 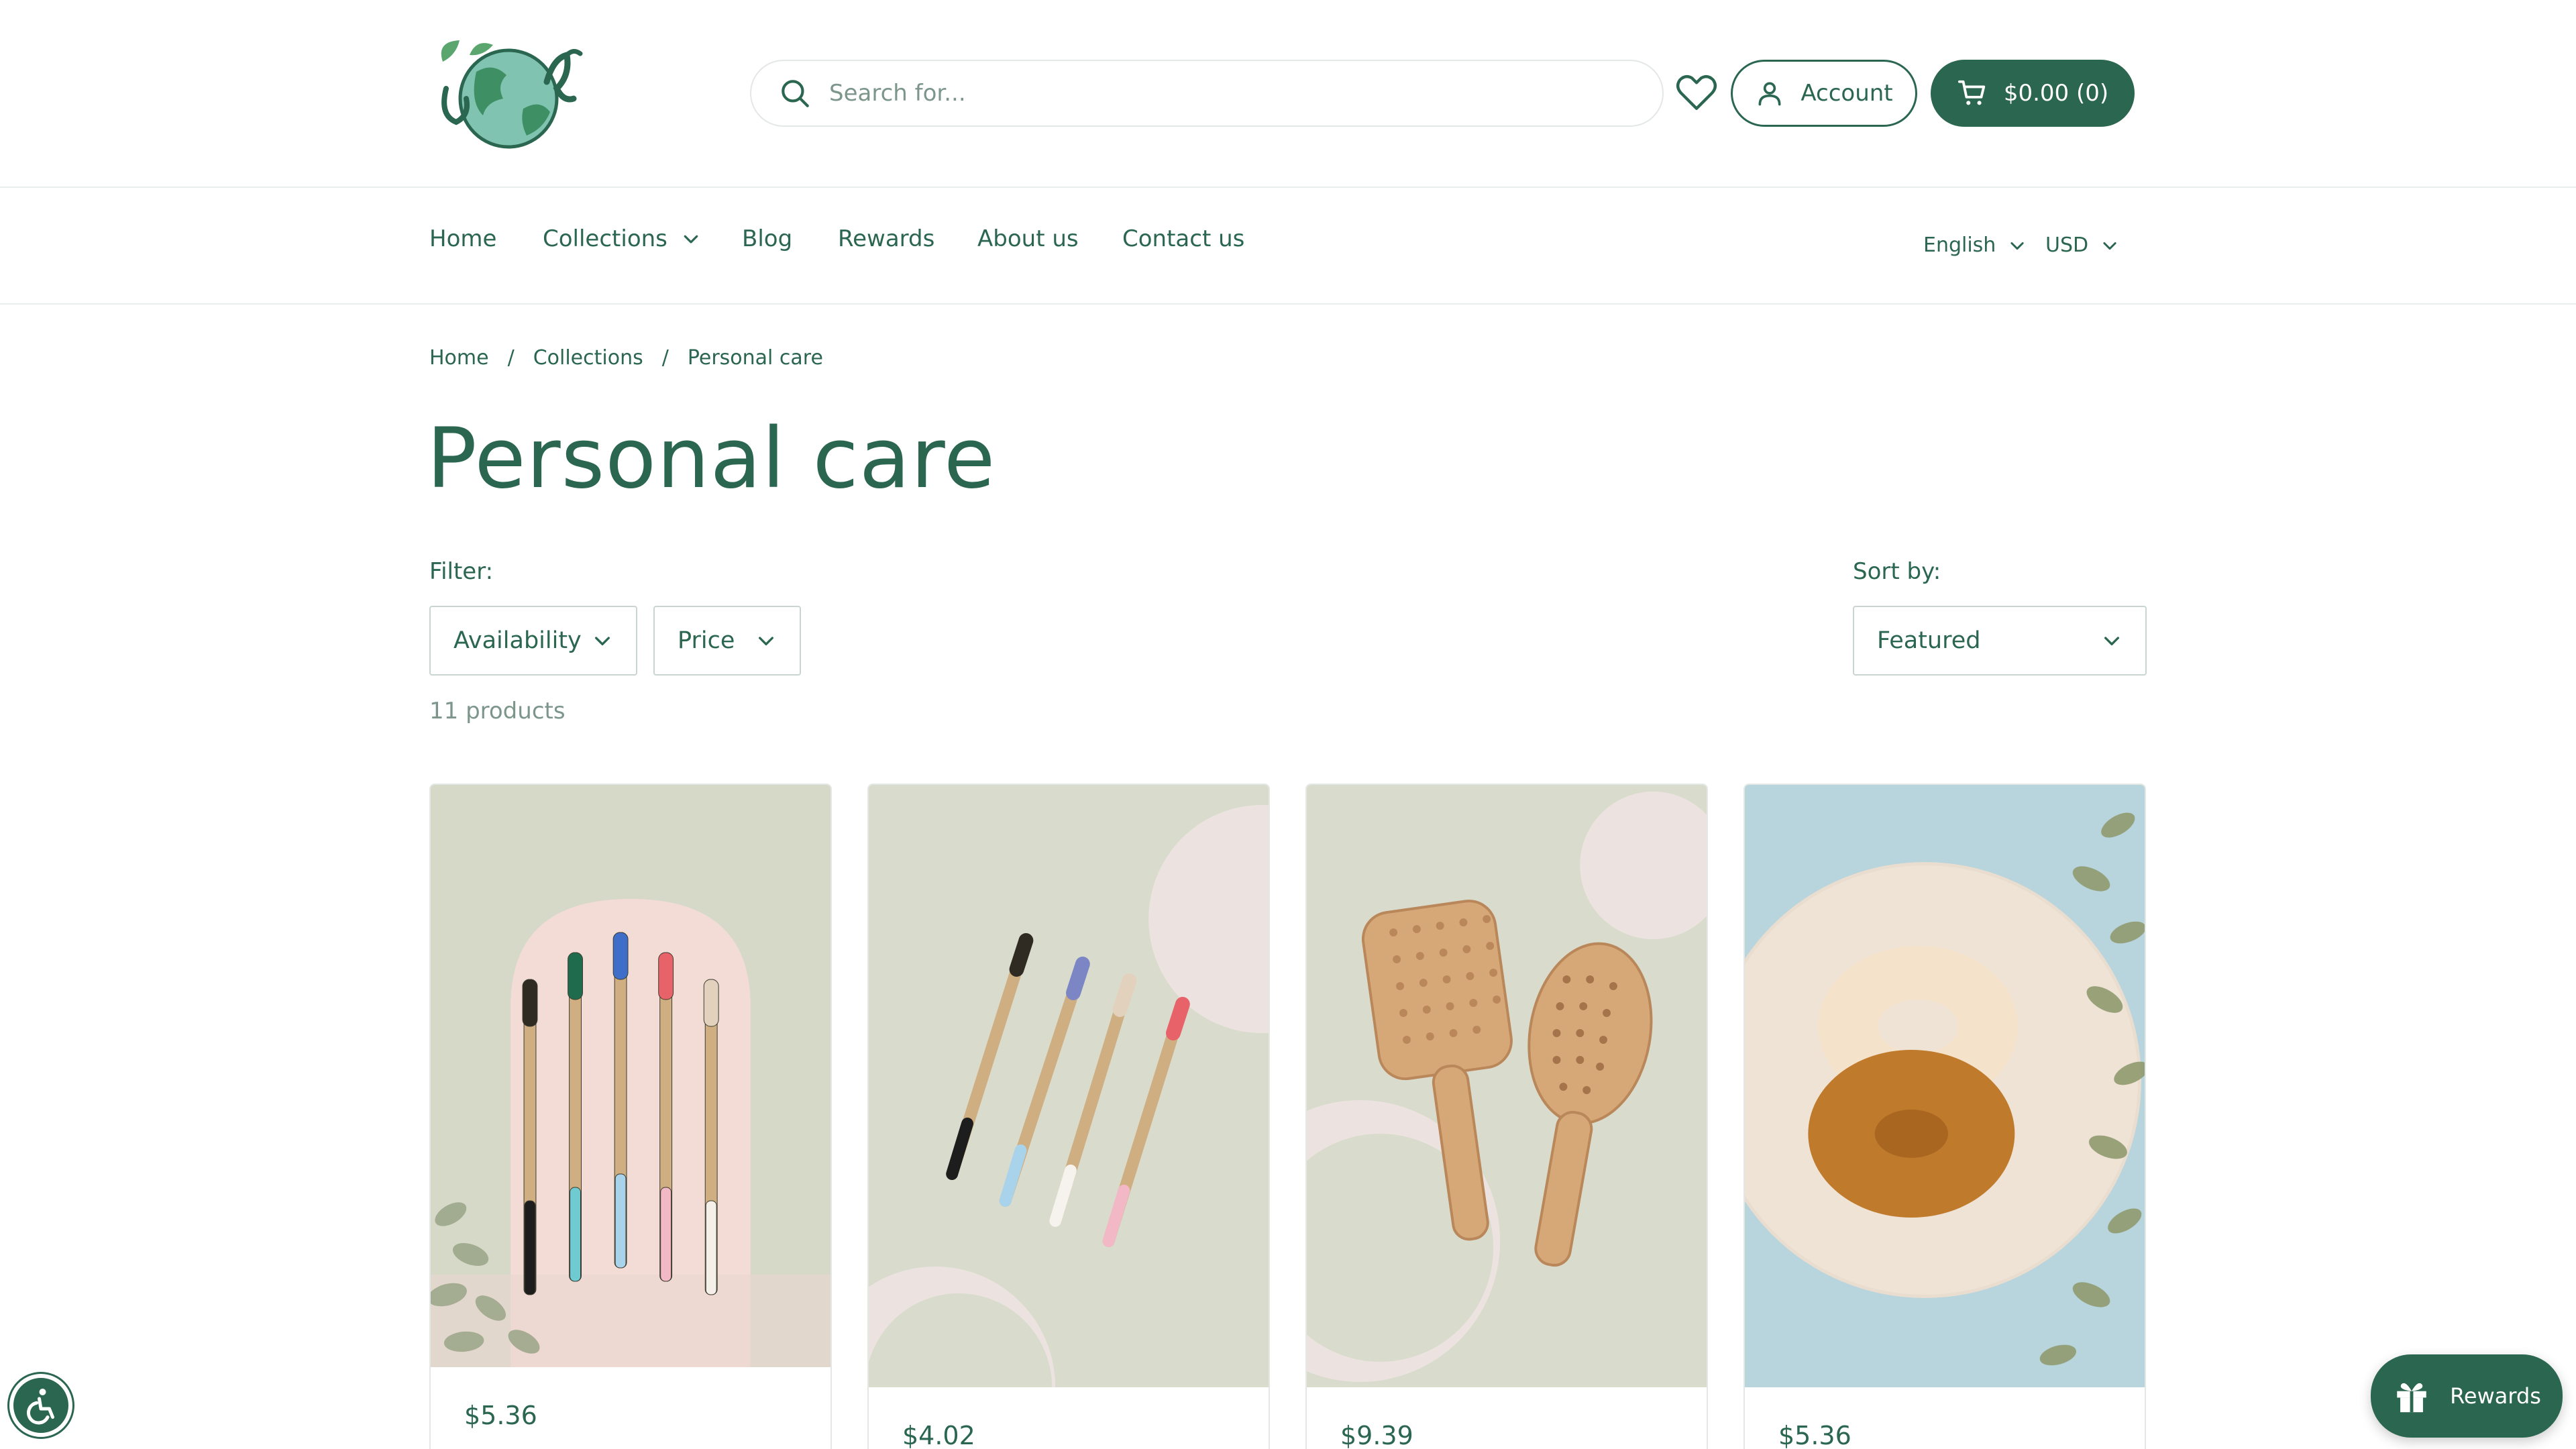 I want to click on breadcrumb: Home / Collections / Personal care, so click(x=626, y=358).